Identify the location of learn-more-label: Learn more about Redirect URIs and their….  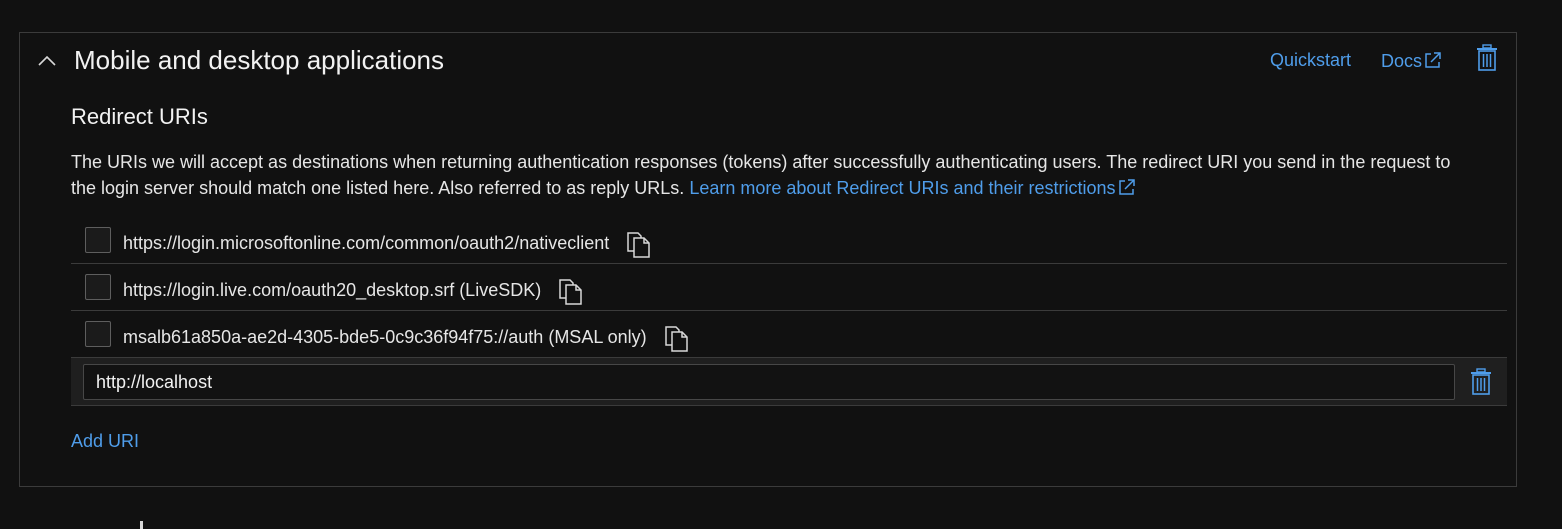
(902, 188).